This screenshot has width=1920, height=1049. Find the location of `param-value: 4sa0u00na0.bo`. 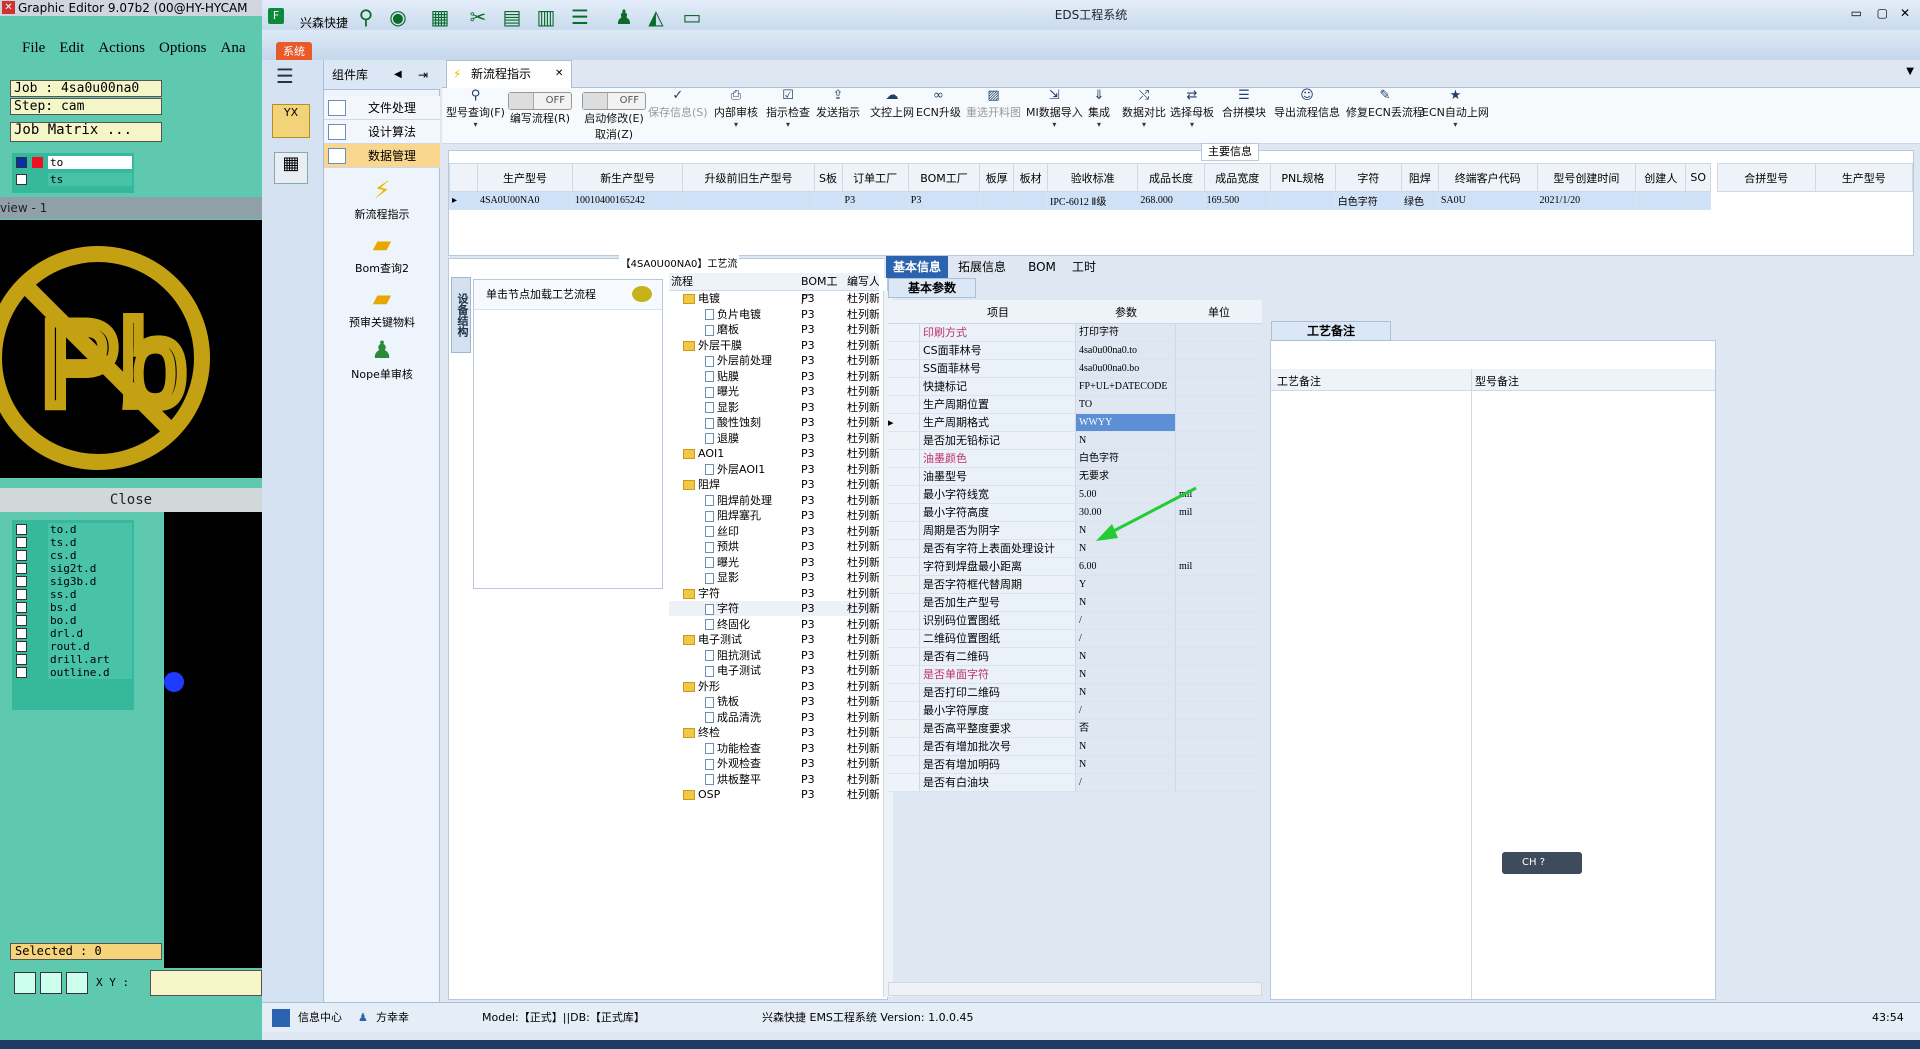

param-value: 4sa0u00na0.bo is located at coordinates (1126, 369).